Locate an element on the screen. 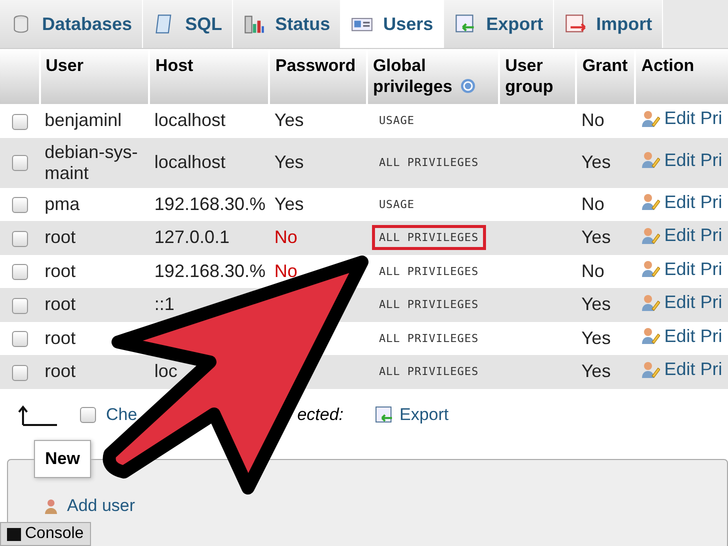  nav-tab: Databases is located at coordinates (72, 24).